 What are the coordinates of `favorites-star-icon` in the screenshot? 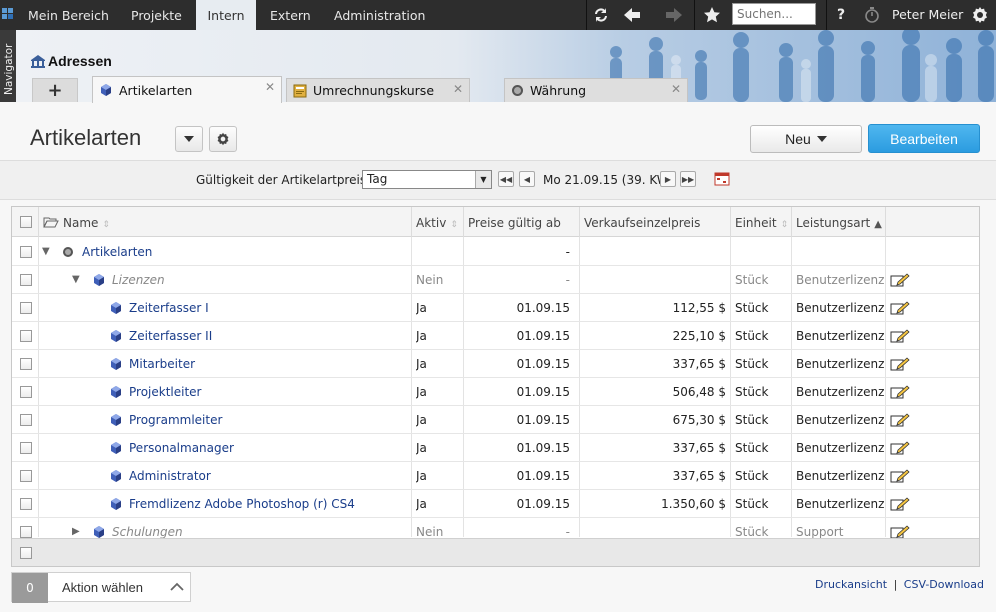 It's located at (712, 15).